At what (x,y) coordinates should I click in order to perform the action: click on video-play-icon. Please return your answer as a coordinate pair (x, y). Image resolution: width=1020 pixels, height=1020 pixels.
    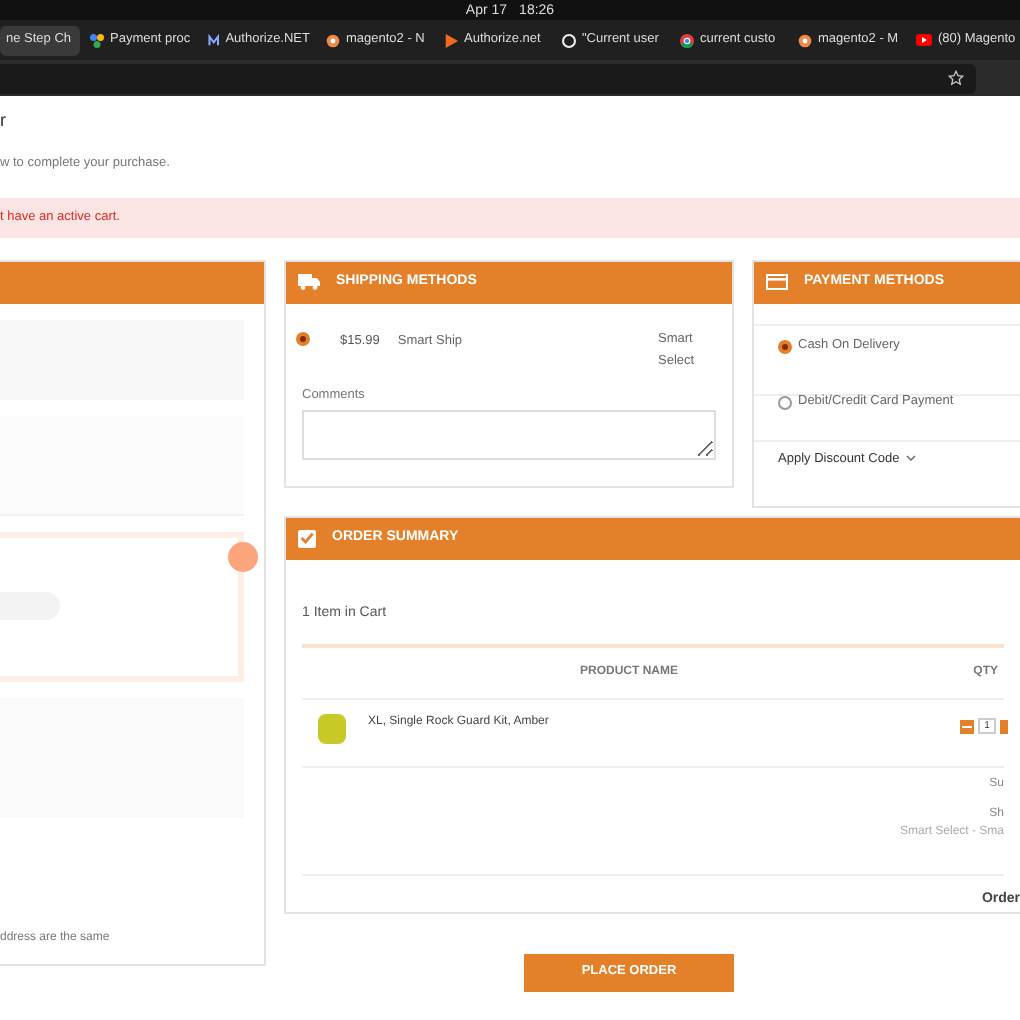
    Looking at the image, I should click on (924, 40).